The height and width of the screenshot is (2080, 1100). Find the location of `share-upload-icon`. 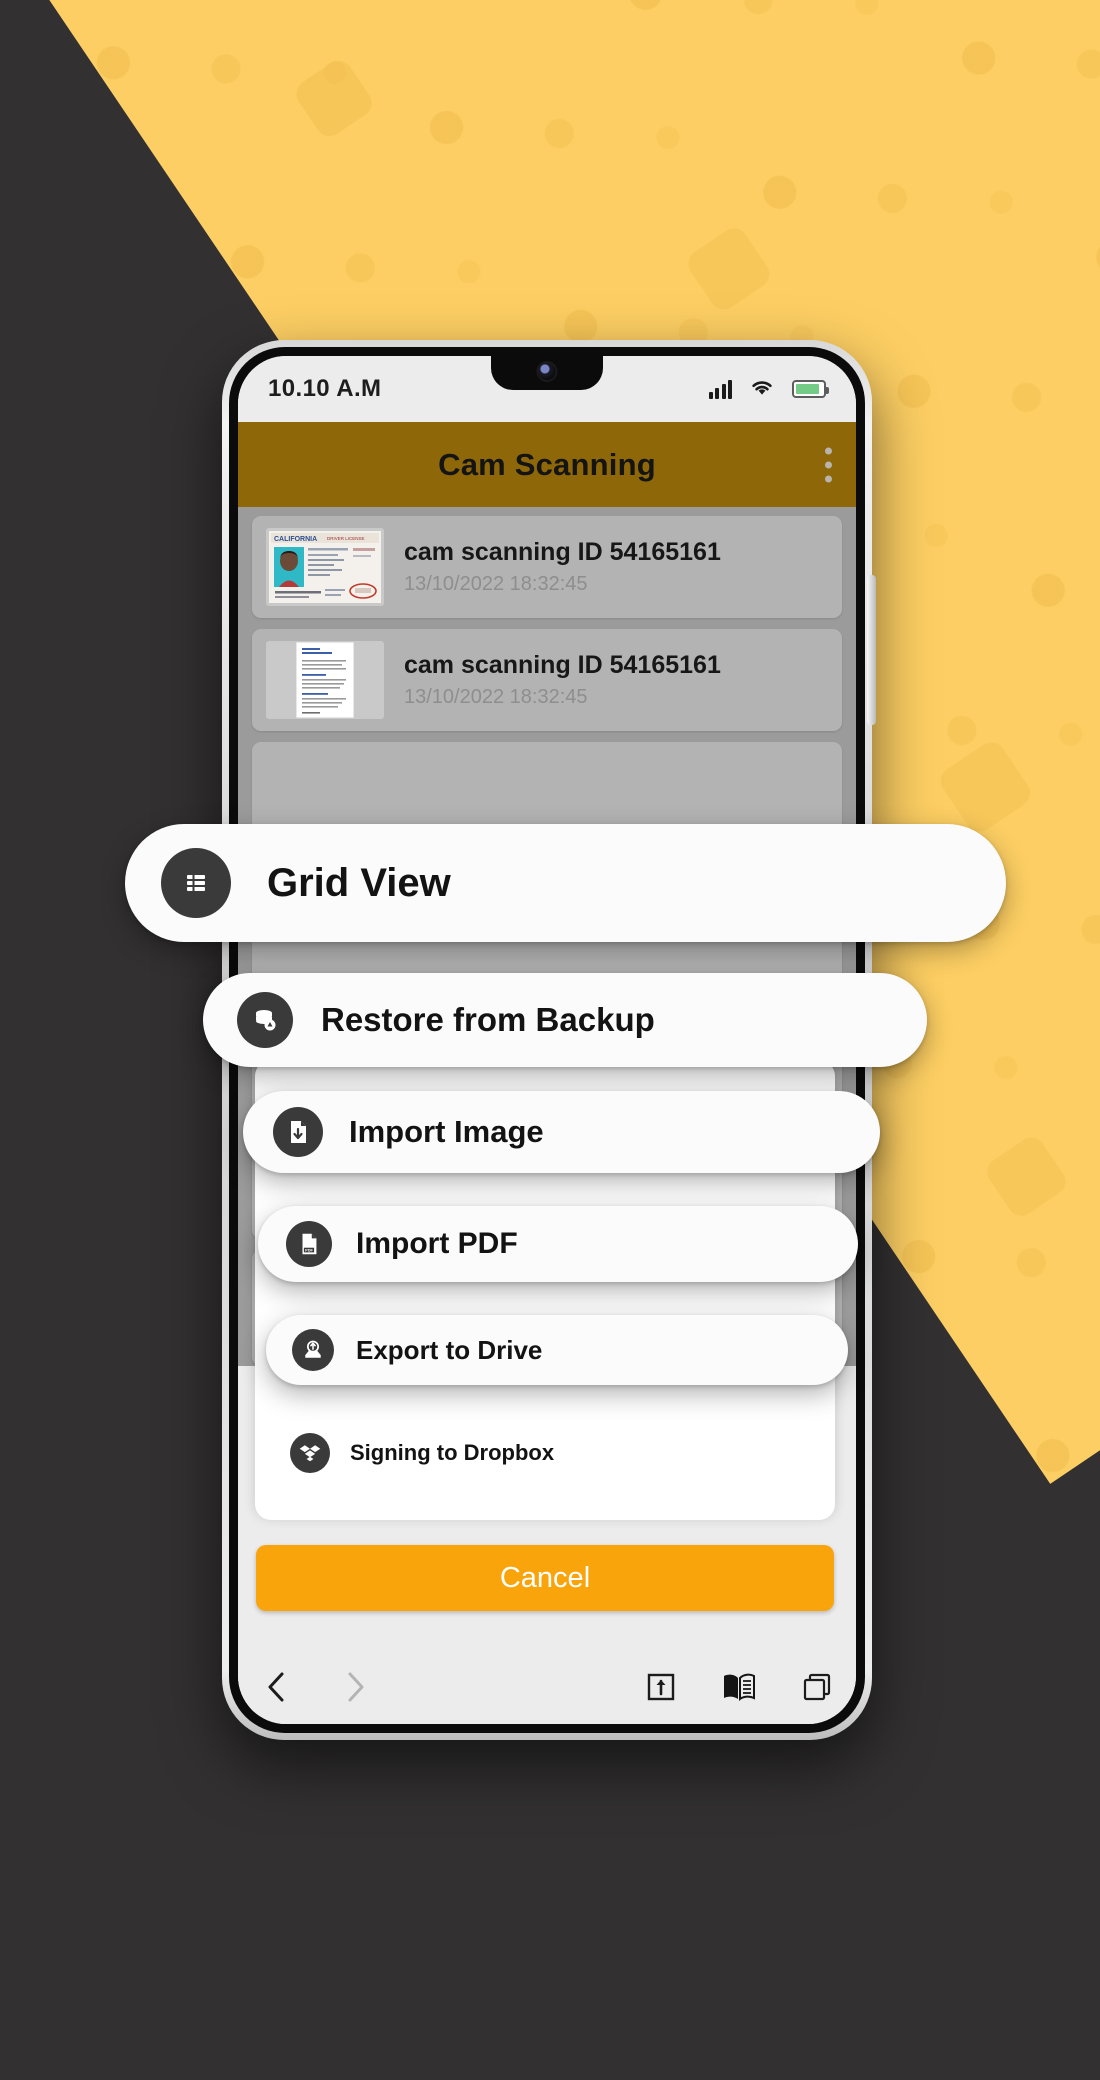

share-upload-icon is located at coordinates (661, 1687).